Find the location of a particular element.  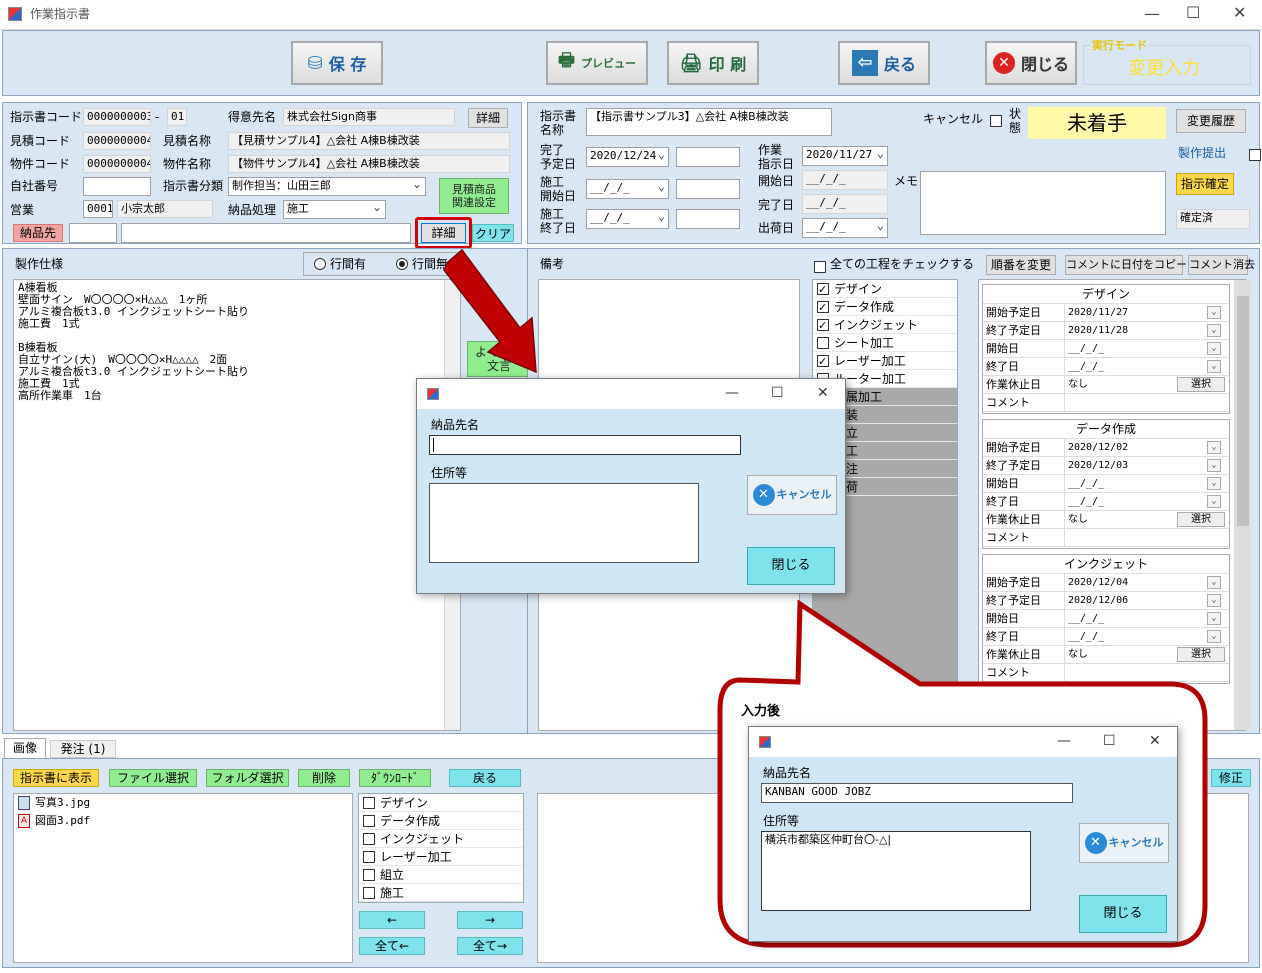

ship-select: __/_/_ is located at coordinates (845, 228).